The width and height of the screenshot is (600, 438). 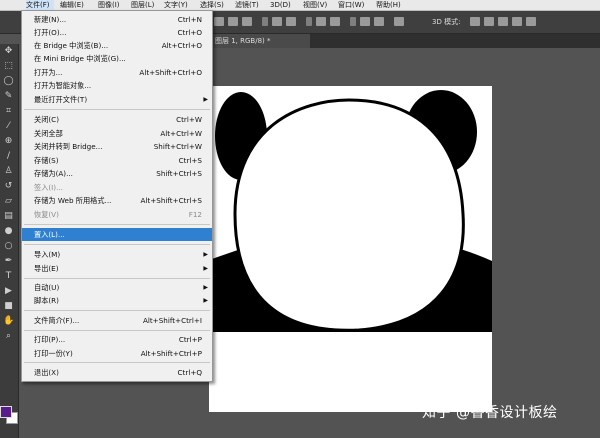 I want to click on menu-item-import: 导入(M) ▶, so click(x=117, y=254).